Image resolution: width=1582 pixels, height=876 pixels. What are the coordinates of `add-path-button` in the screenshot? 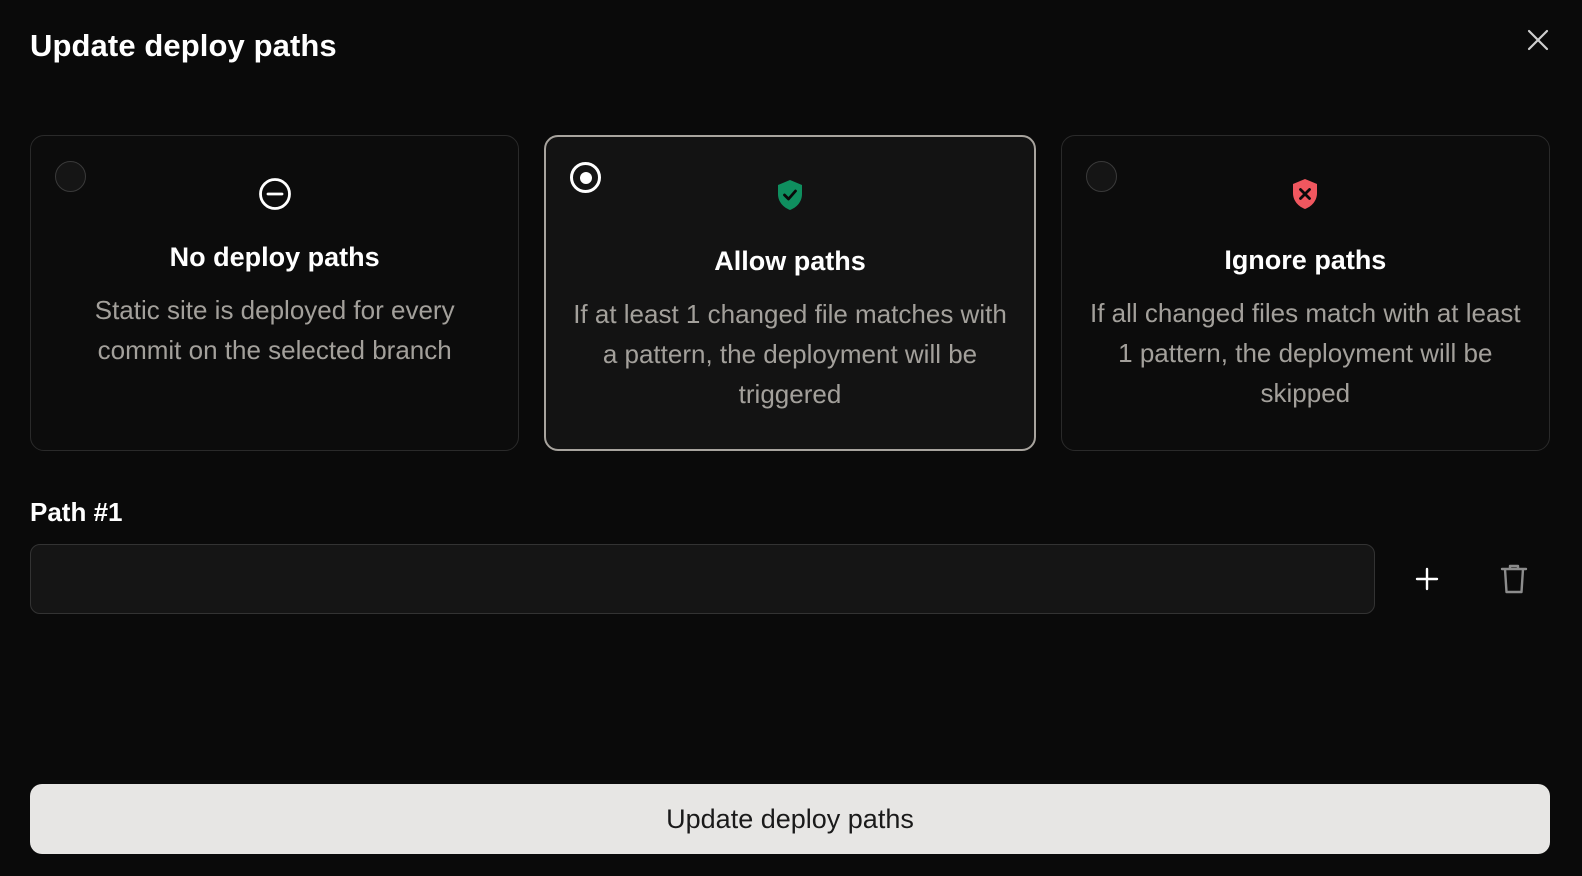 It's located at (1427, 579).